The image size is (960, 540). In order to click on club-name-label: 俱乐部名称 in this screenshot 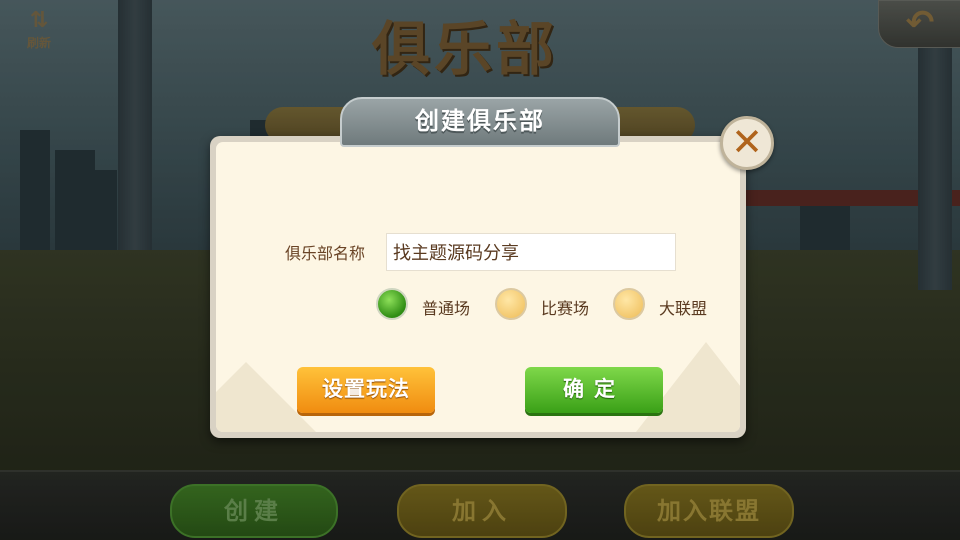, I will do `click(325, 253)`.